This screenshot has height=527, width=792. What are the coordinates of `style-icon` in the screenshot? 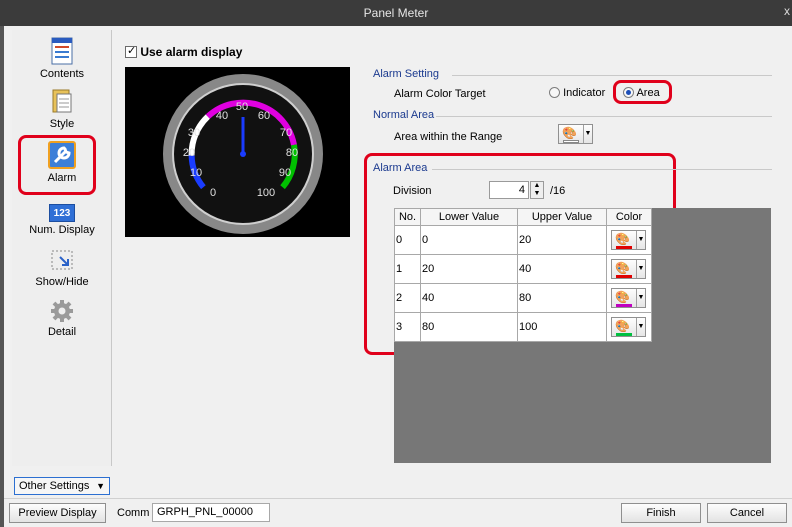 It's located at (62, 101).